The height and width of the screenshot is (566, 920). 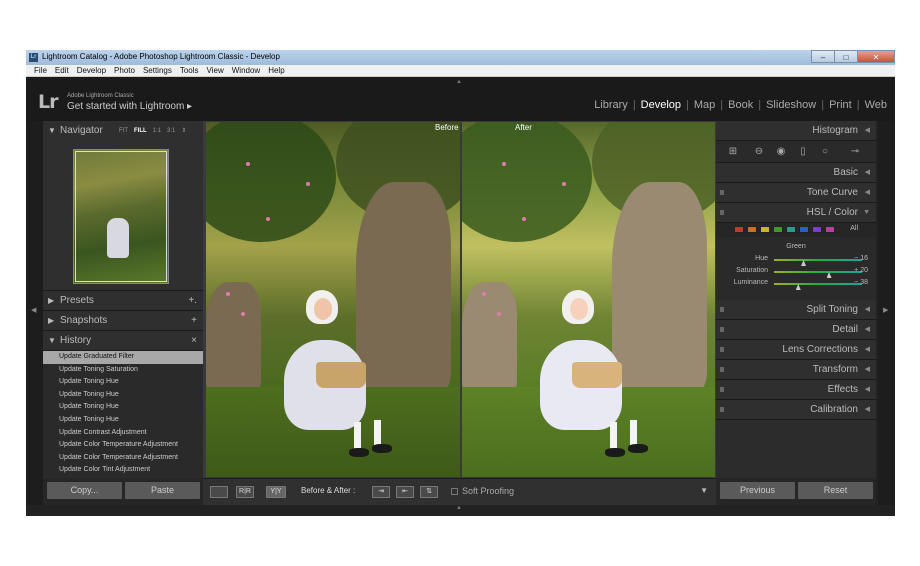 What do you see at coordinates (381, 492) in the screenshot?
I see `copy-before-to-after-button: ⇥` at bounding box center [381, 492].